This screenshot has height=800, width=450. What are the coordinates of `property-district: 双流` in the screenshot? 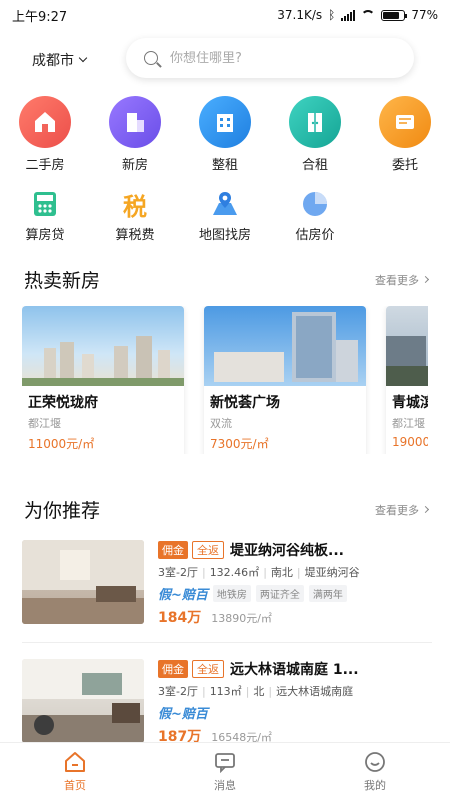 It's located at (221, 423).